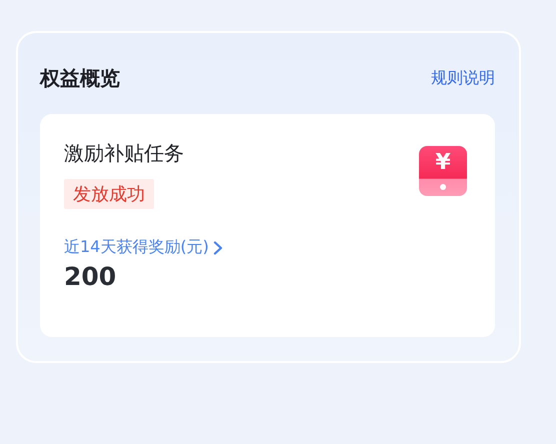 The width and height of the screenshot is (556, 444). I want to click on status-tag: 发放成功, so click(109, 194).